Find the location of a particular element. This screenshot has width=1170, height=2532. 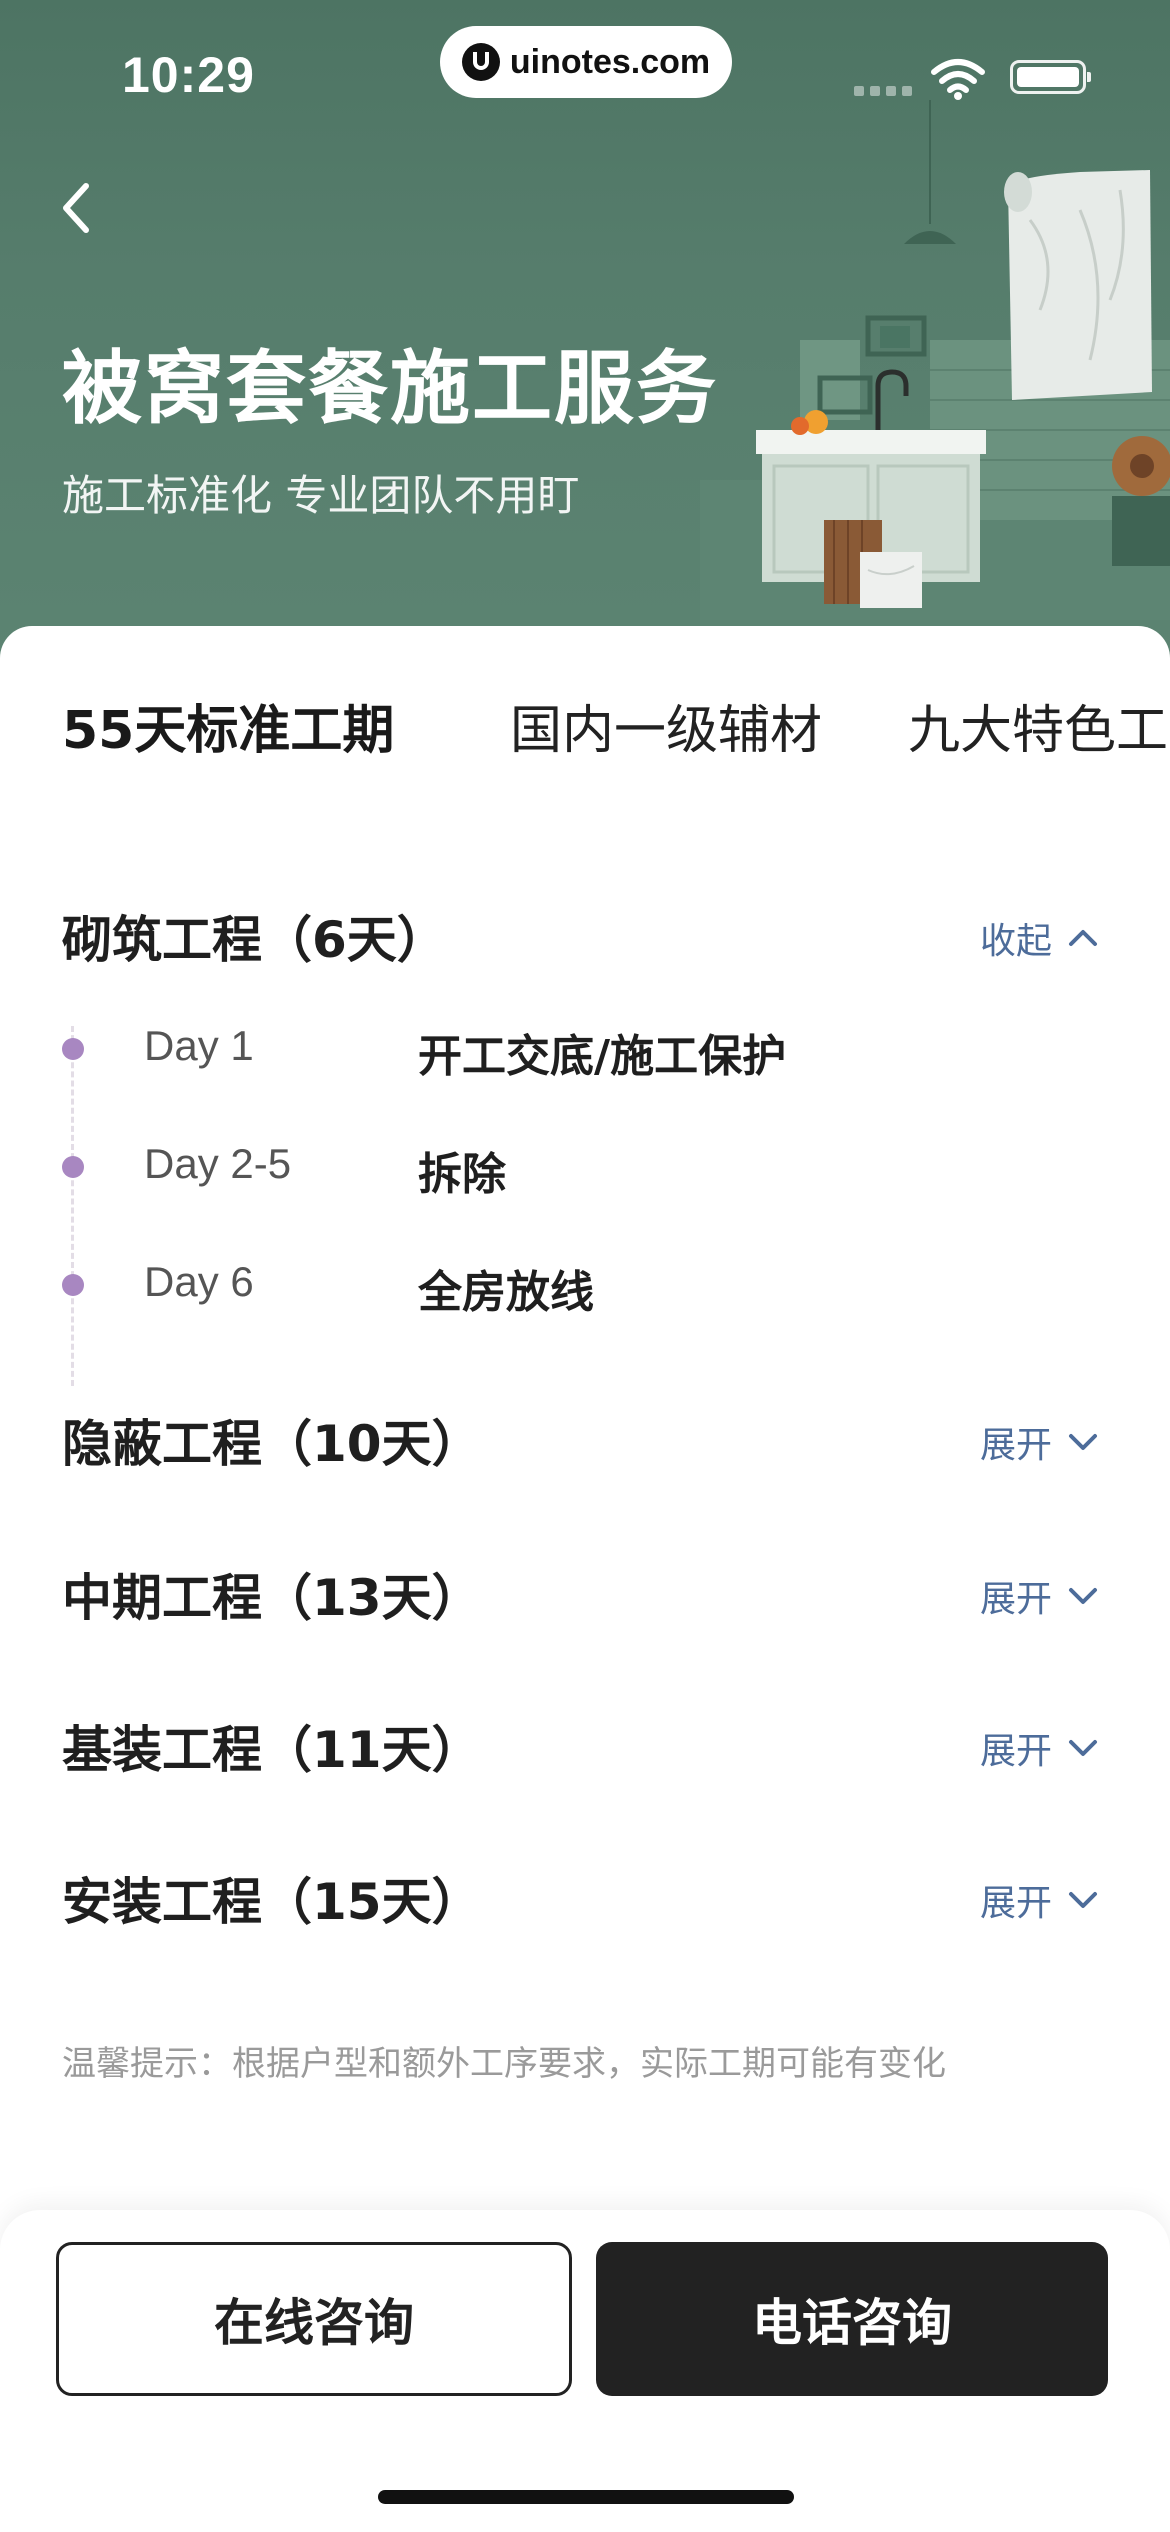

section-concealed: 隐蔽工程（10天） 展开 is located at coordinates (585, 1444).